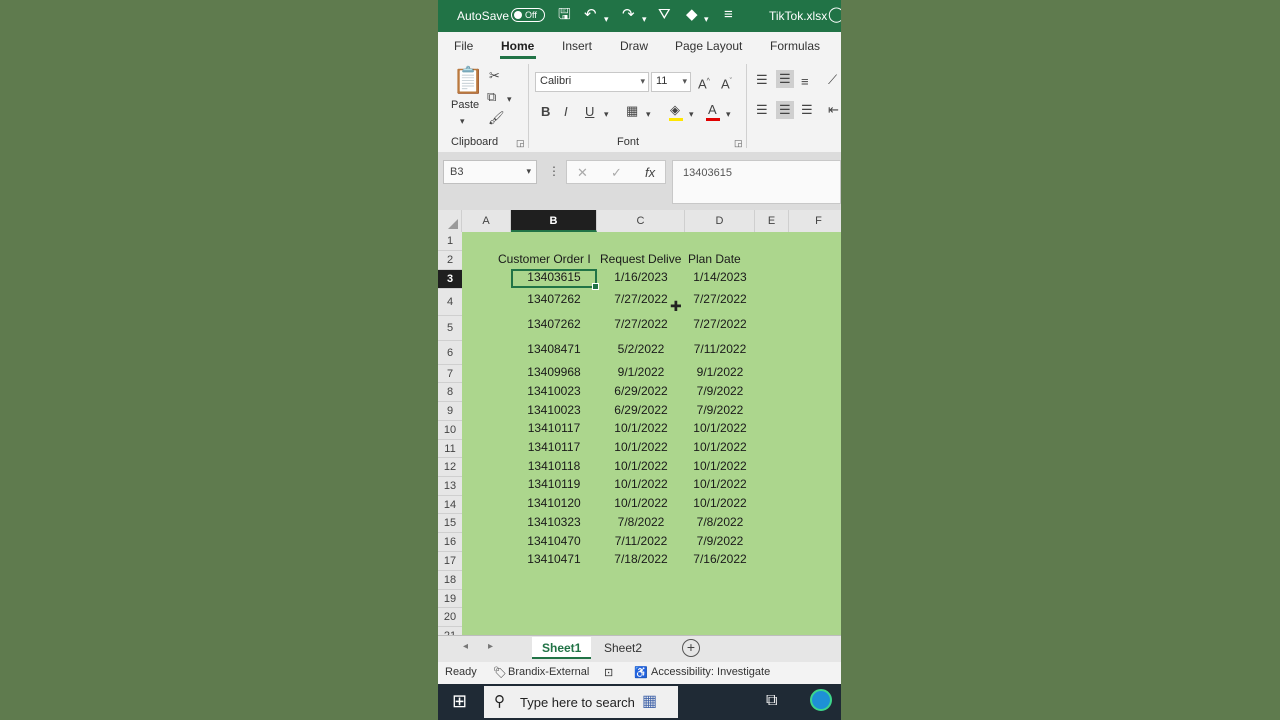 This screenshot has width=1280, height=720. Describe the element at coordinates (564, 15) in the screenshot. I see `save-icon: 🖫` at that location.